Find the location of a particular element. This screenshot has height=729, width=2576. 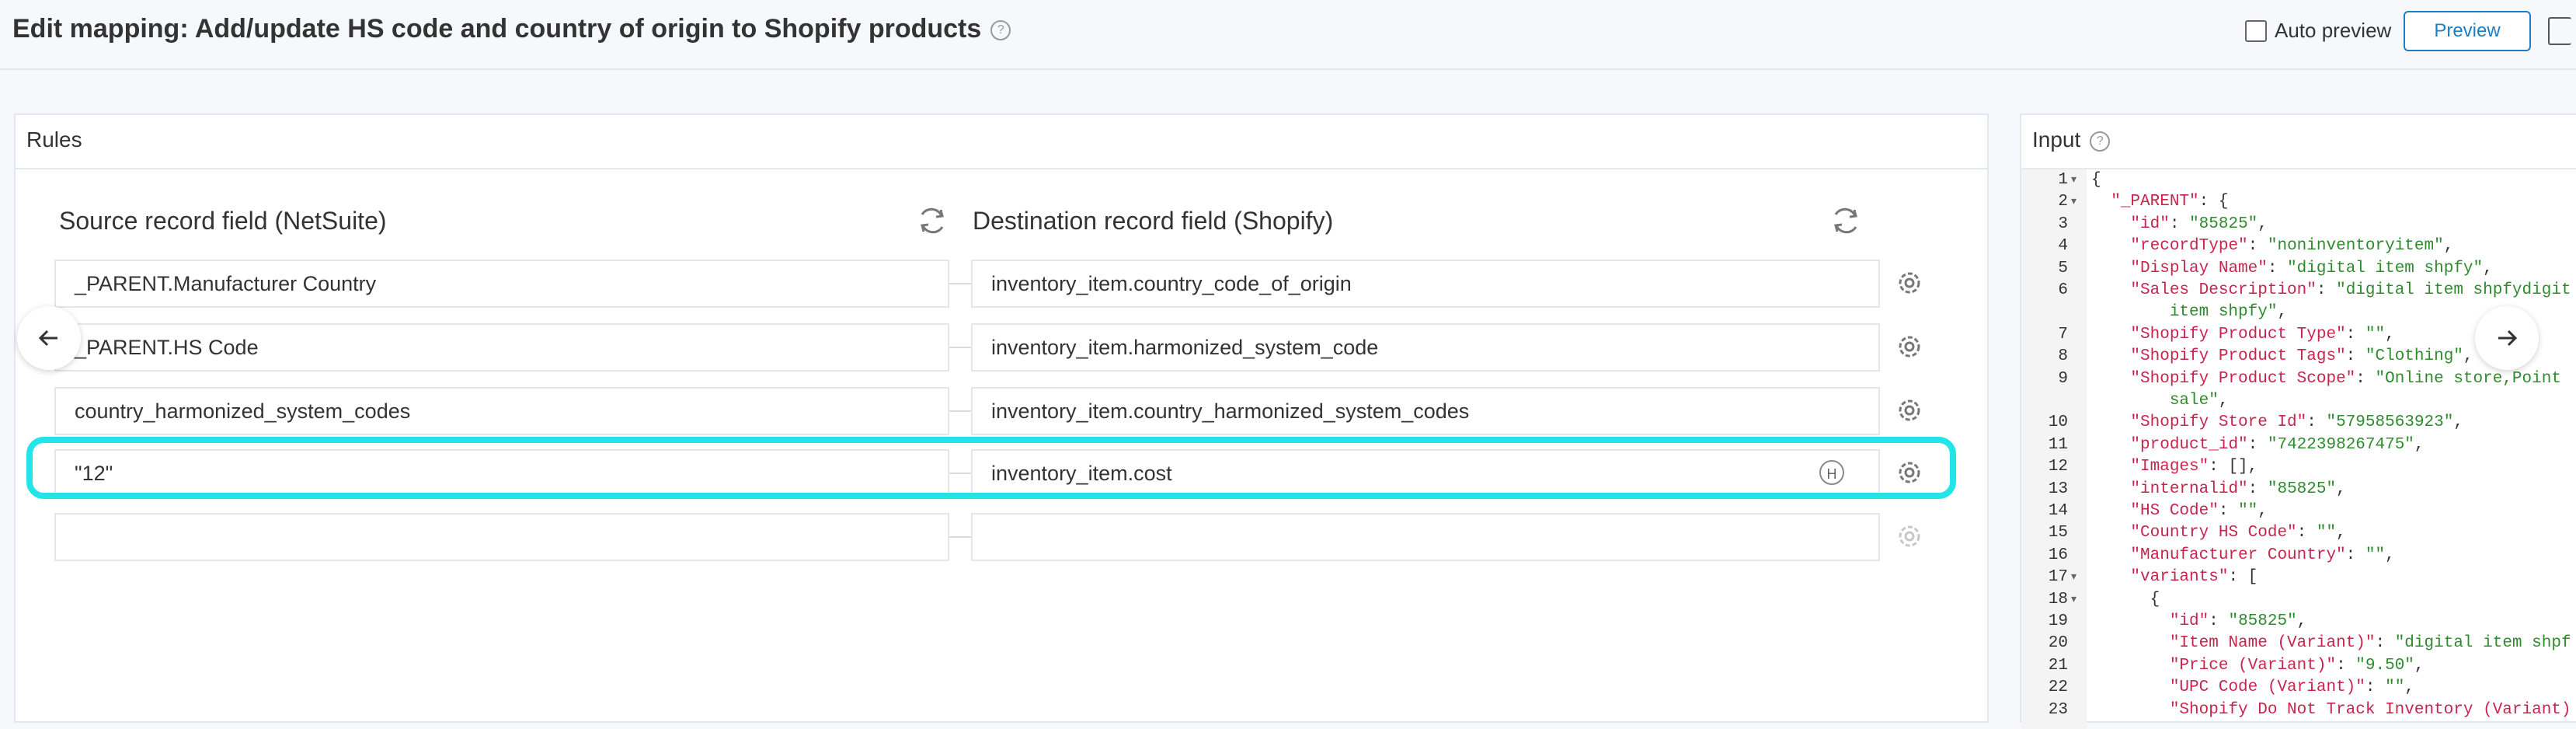

code-text: "product_id": "7422398267475", is located at coordinates (2258, 445).